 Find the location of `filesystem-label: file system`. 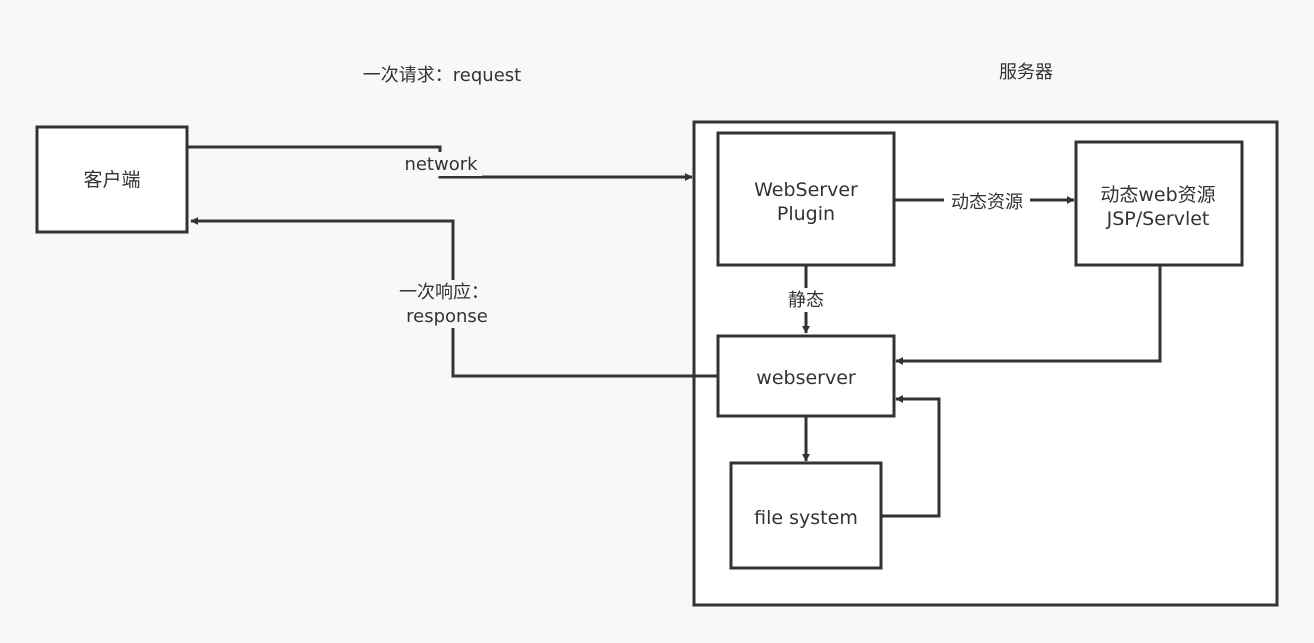

filesystem-label: file system is located at coordinates (806, 518).